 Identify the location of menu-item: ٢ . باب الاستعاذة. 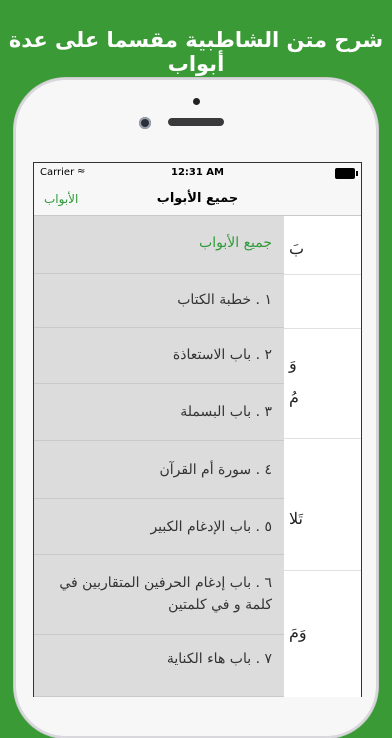
(159, 356).